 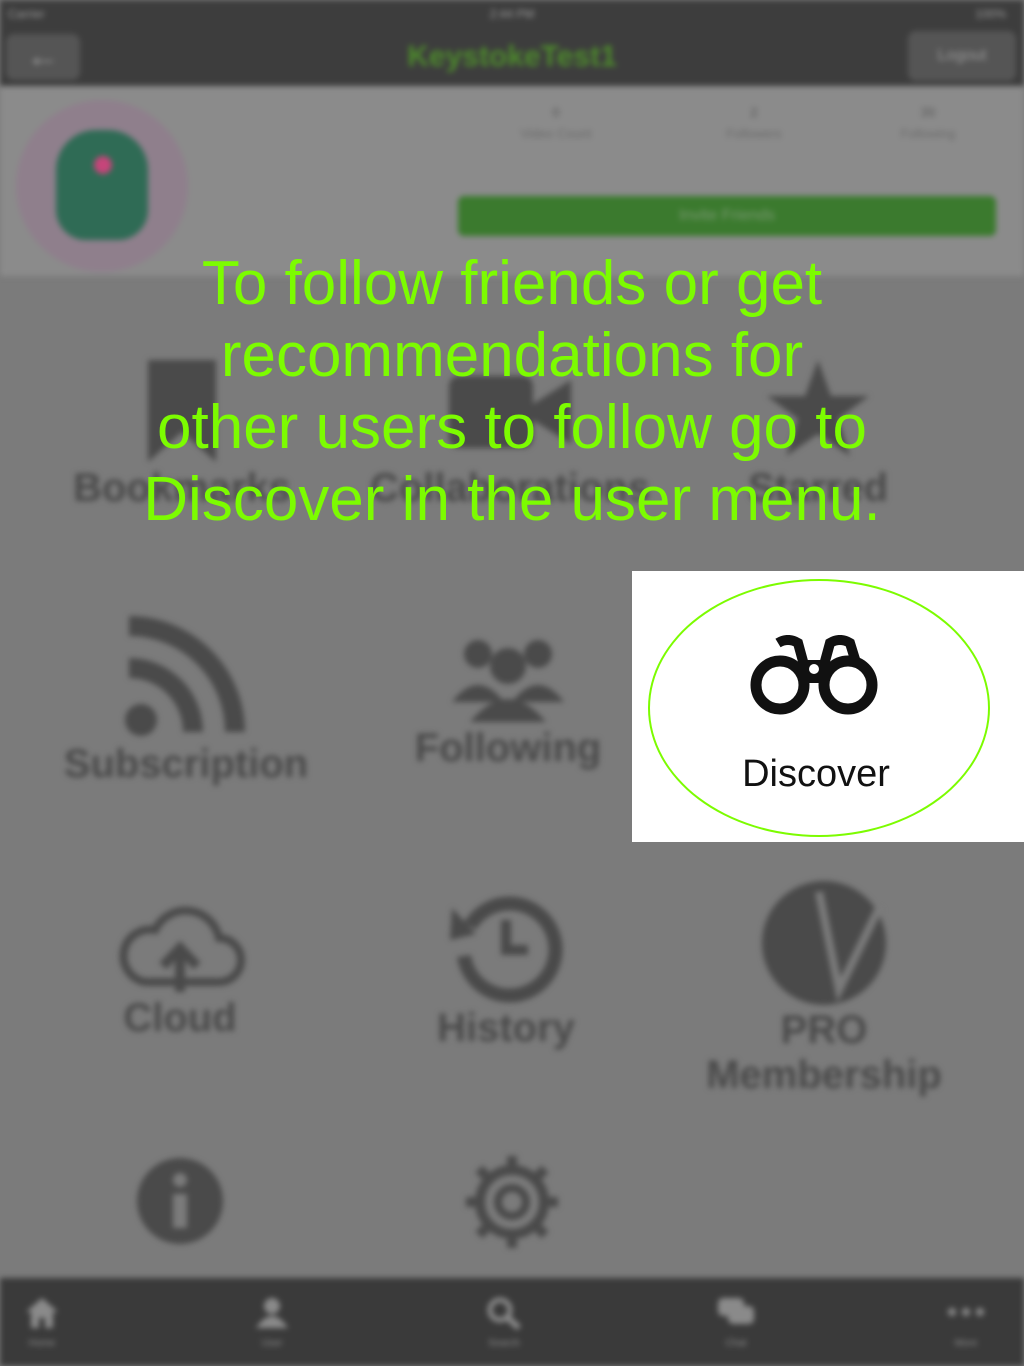 I want to click on discover-label: Discover, so click(x=816, y=774).